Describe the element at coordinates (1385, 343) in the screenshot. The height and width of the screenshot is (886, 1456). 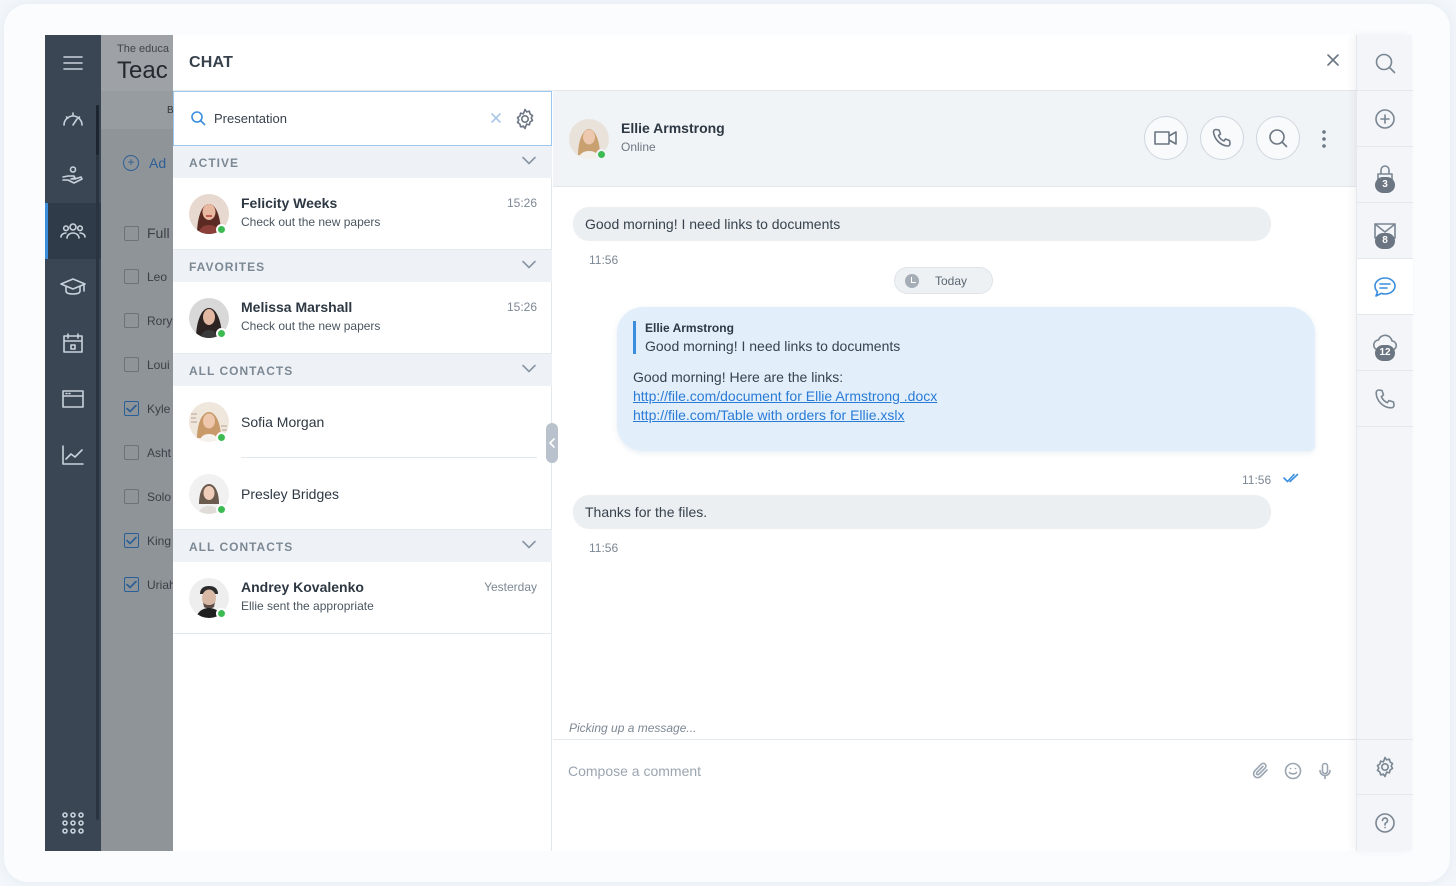
I see `cloud-button: 12` at that location.